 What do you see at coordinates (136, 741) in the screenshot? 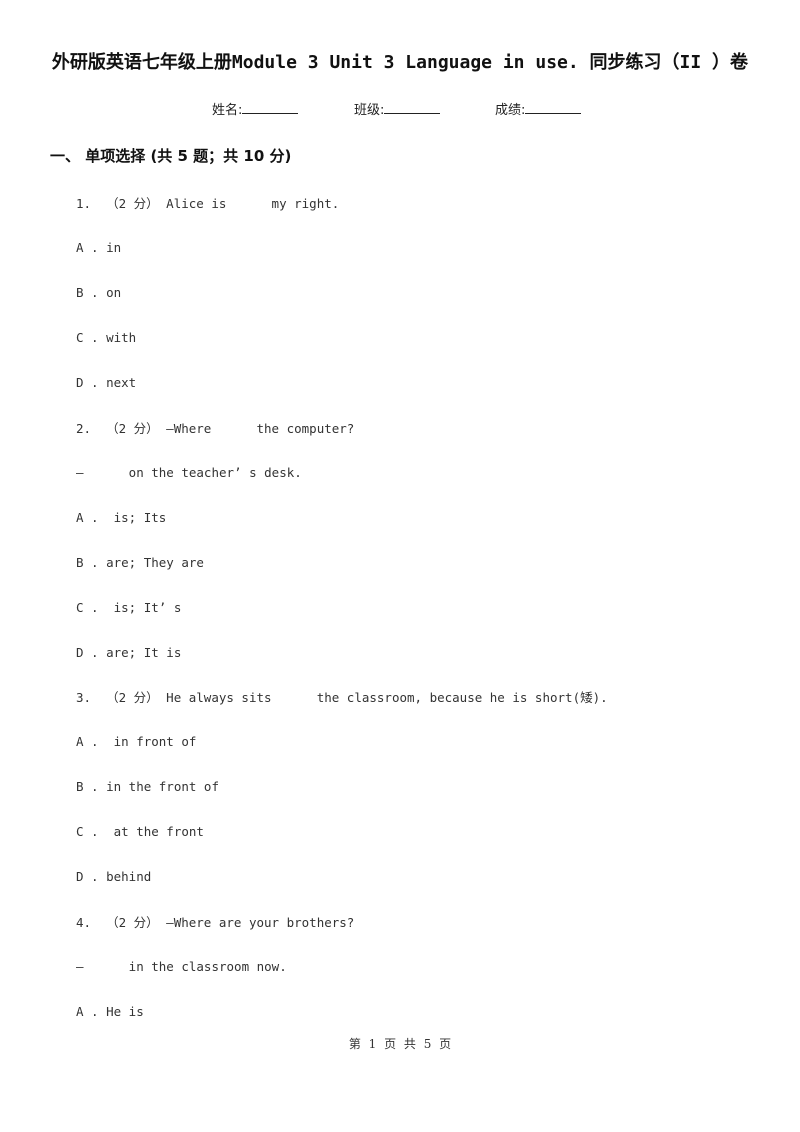
I see `question-3-option-a: A . in front of` at bounding box center [136, 741].